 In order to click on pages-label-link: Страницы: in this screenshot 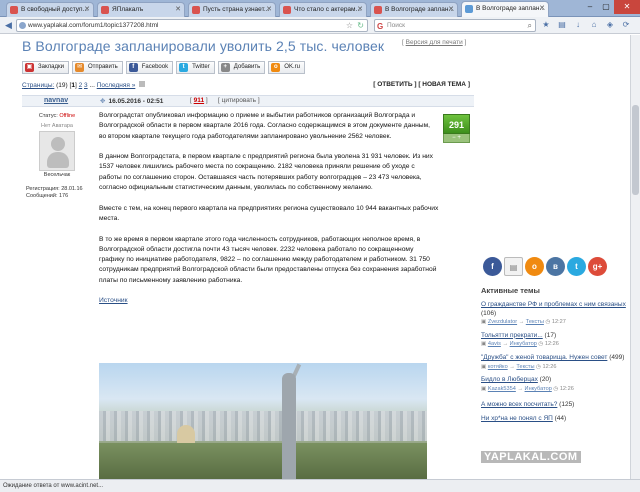, I will do `click(38, 85)`.